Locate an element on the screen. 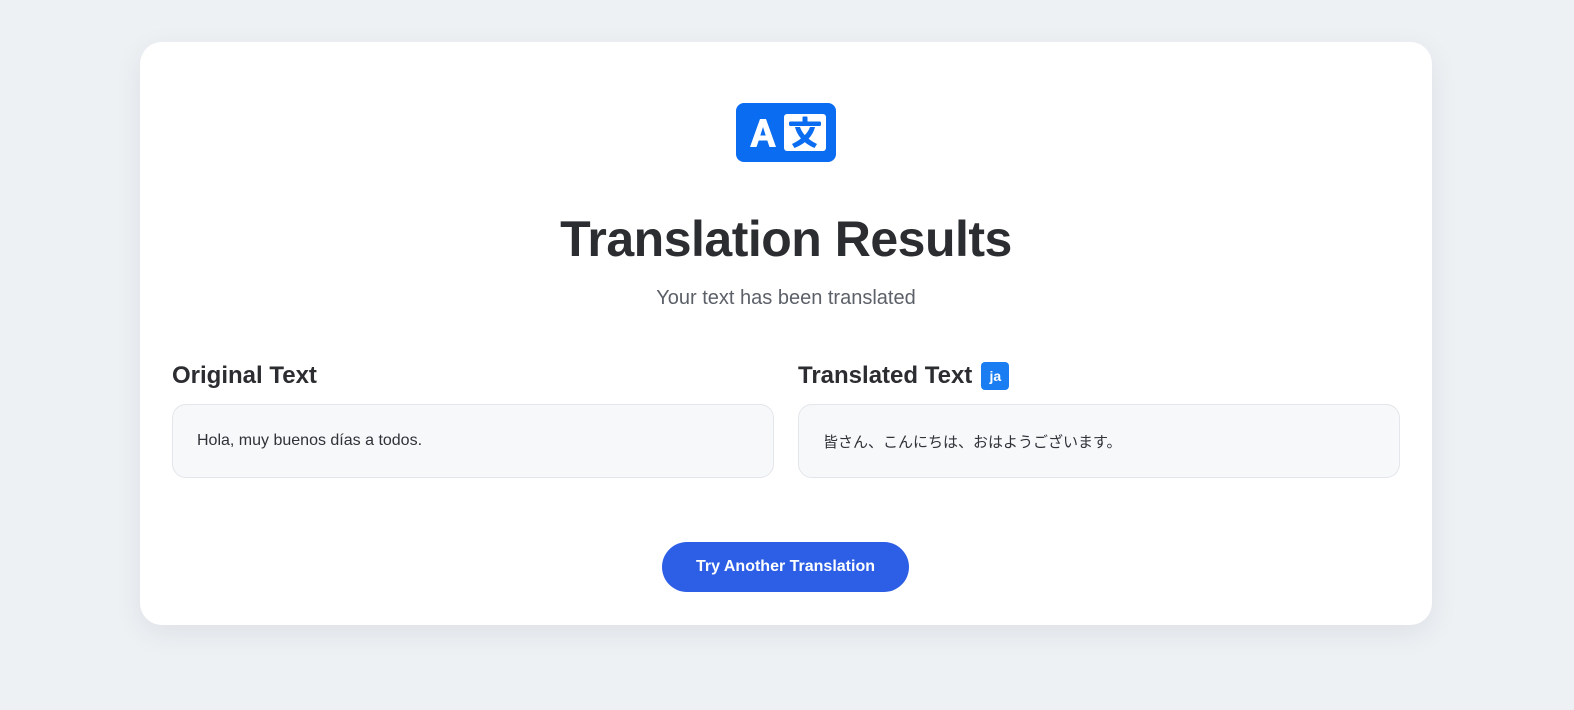  translated-text-box: 皆さん、こんにちは、おはようございます。 is located at coordinates (1099, 441).